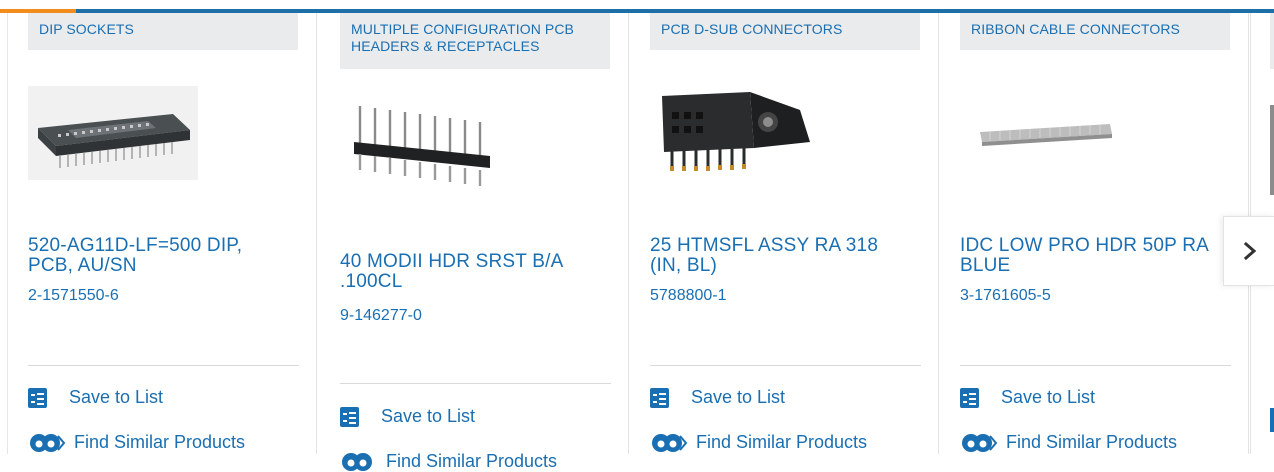 The height and width of the screenshot is (472, 1274). Describe the element at coordinates (764, 246) in the screenshot. I see `product-title-line: 25 HTMSFL ASSY RA 318` at that location.